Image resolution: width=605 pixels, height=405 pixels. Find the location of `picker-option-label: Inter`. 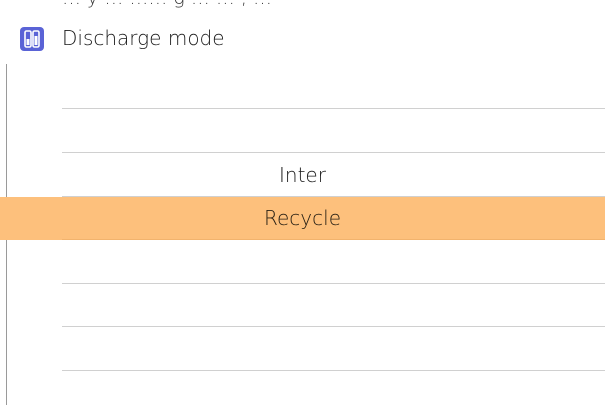

picker-option-label: Inter is located at coordinates (302, 175).